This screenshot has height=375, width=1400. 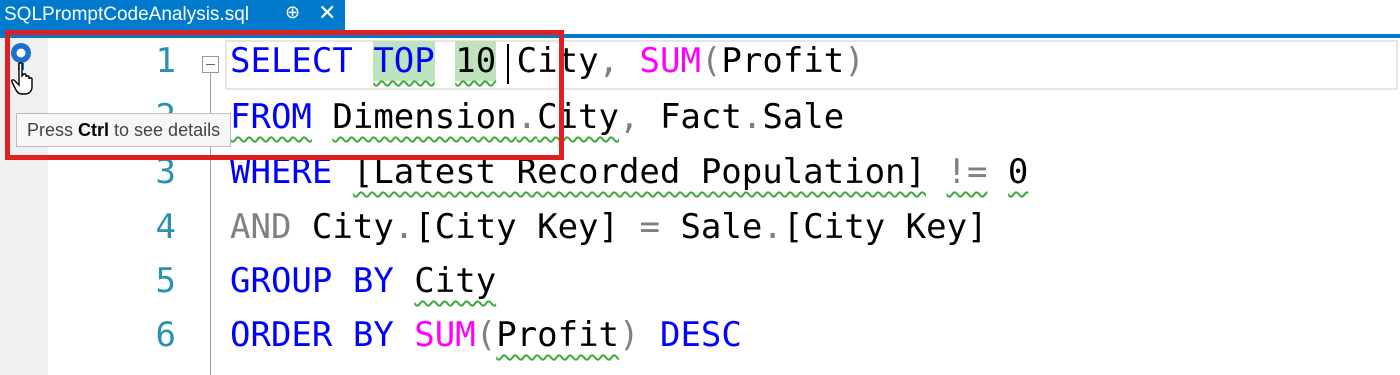 I want to click on pin-icon: ⊕, so click(x=292, y=12).